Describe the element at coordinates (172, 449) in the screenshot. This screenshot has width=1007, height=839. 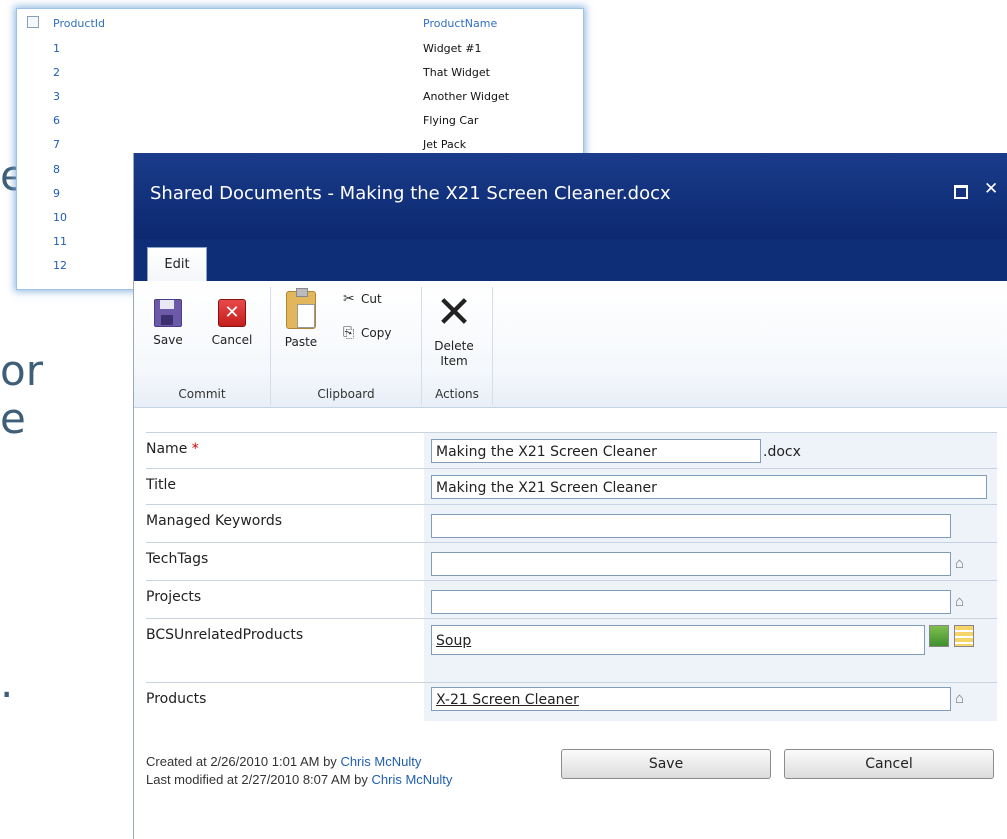
I see `field-label-name: Name *` at that location.